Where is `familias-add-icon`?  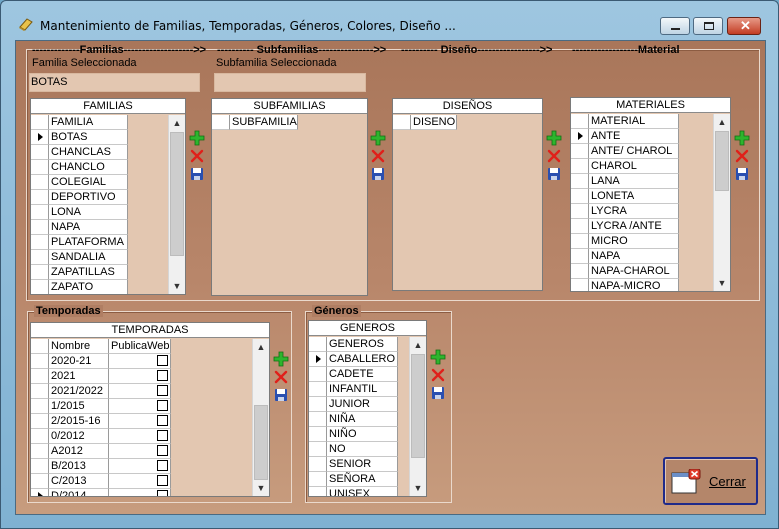
familias-add-icon is located at coordinates (197, 138).